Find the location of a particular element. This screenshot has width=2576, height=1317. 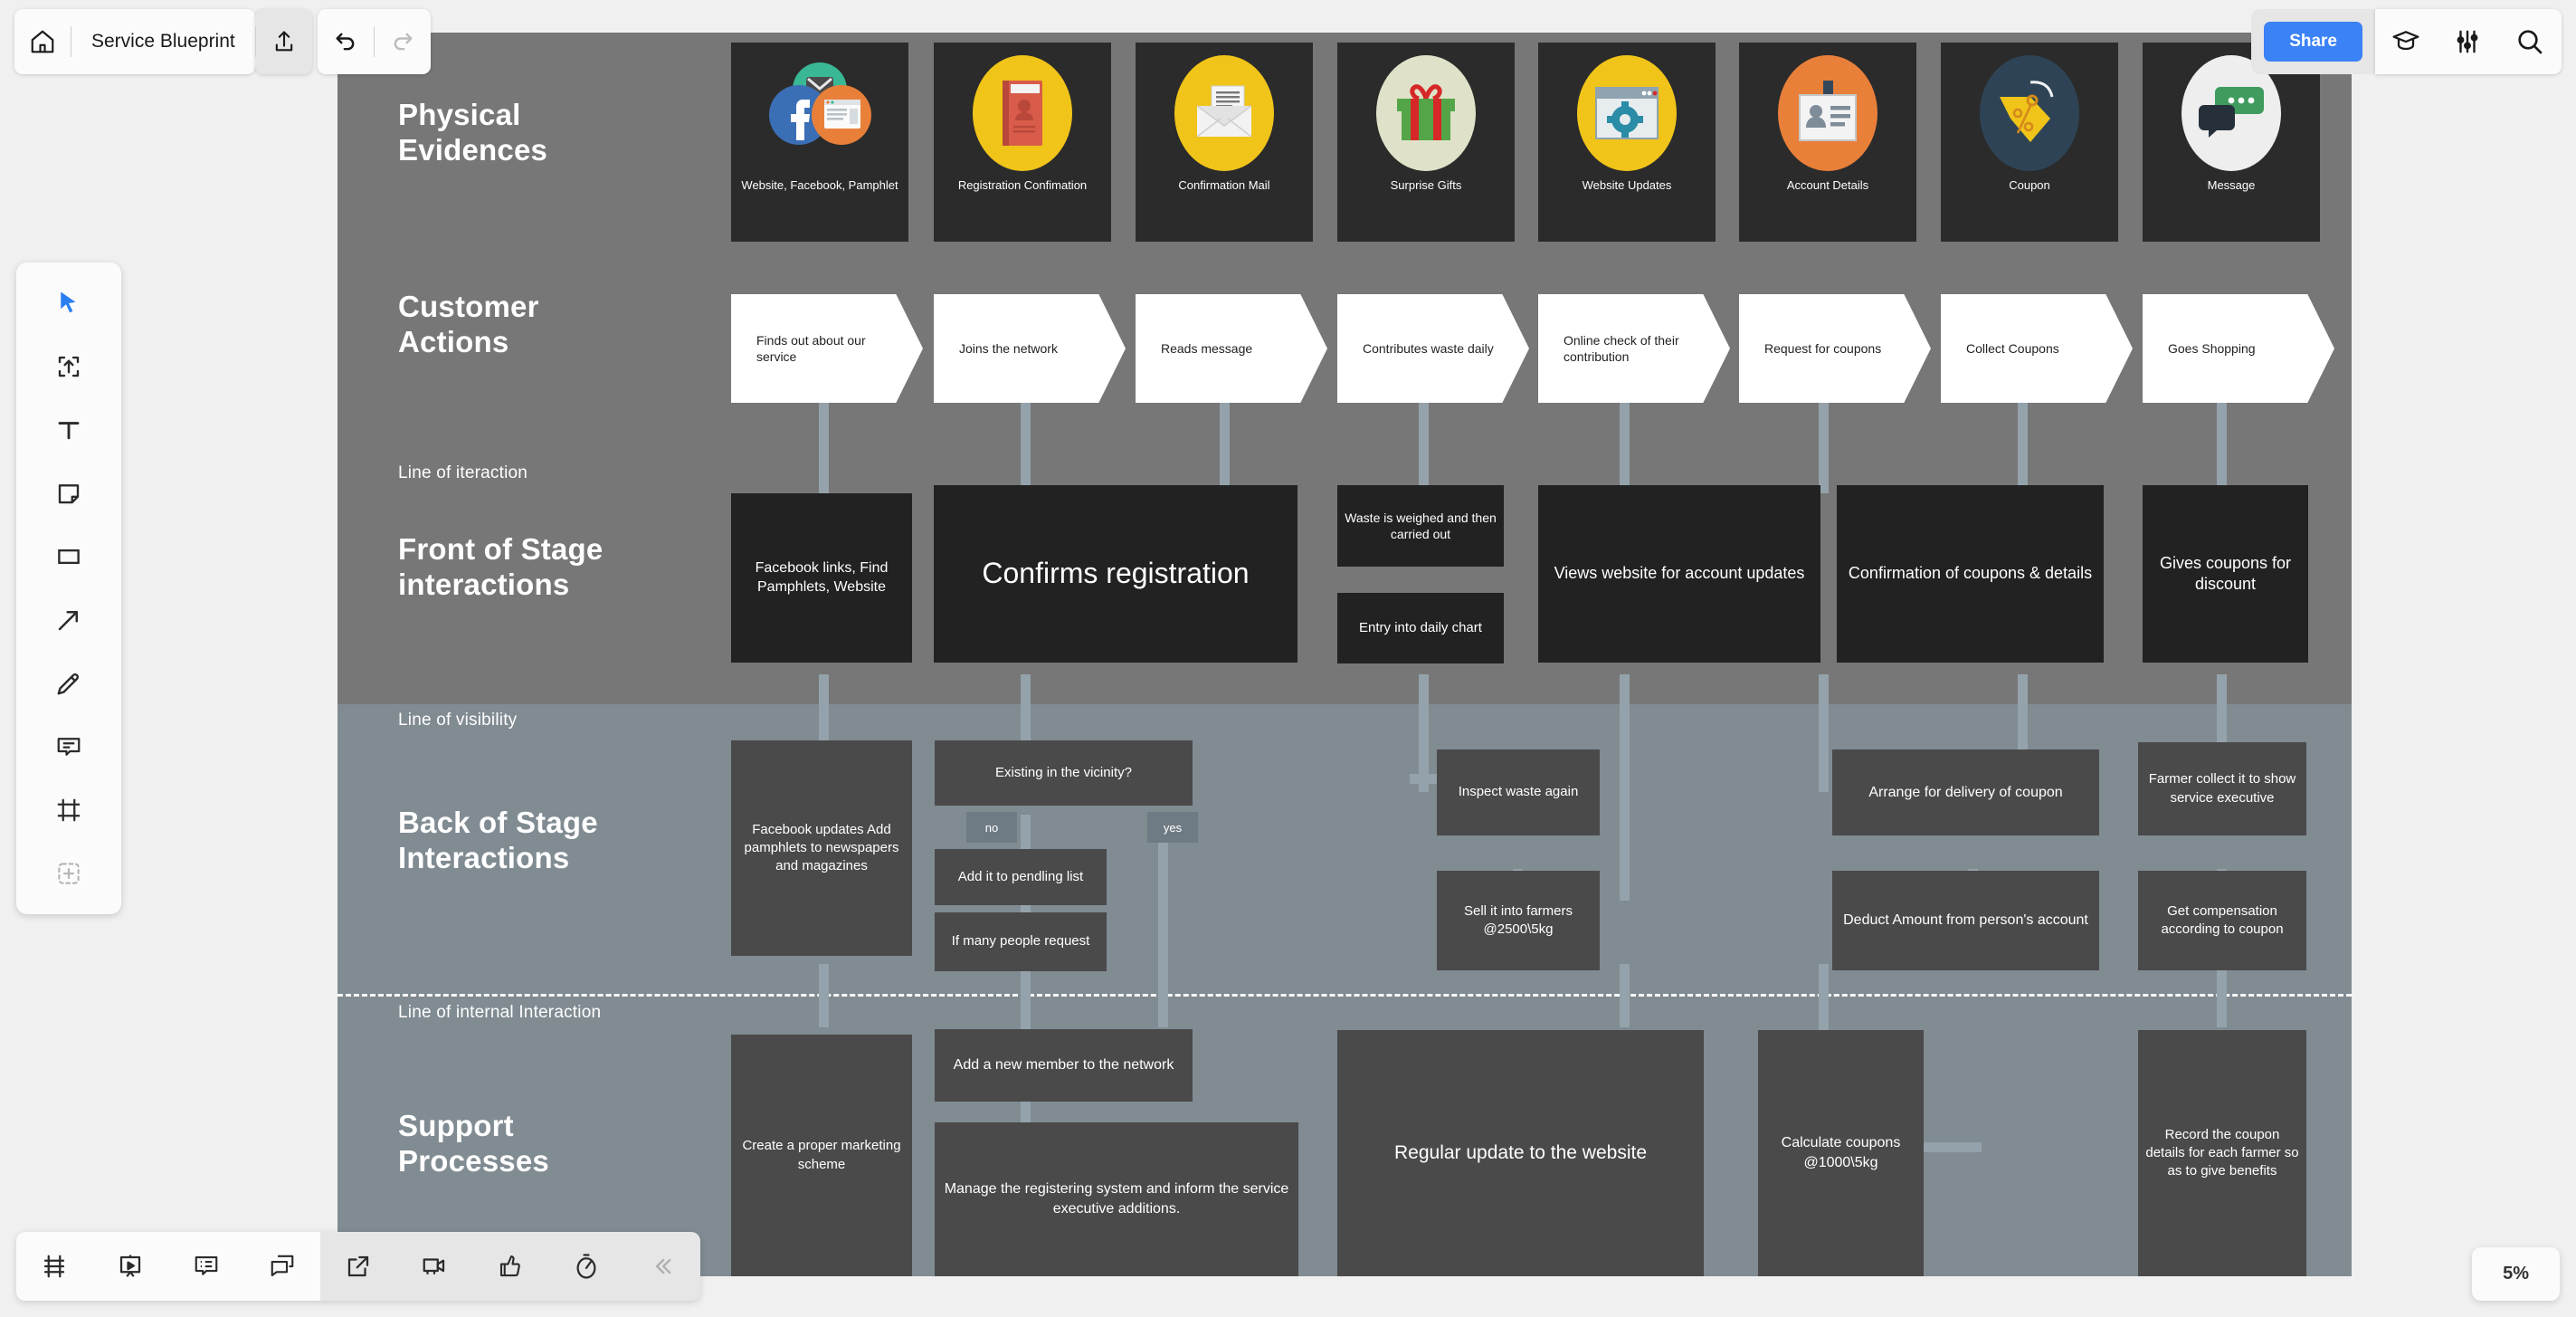

settings-button is located at coordinates (2467, 41).